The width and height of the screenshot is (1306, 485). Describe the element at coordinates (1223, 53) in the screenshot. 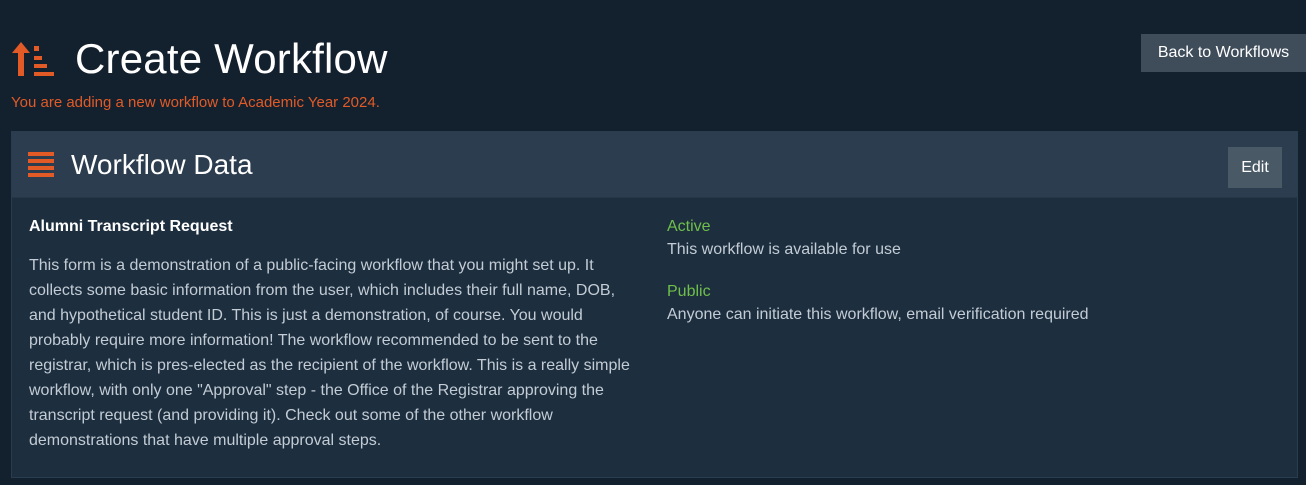

I see `back-to-workflows-button: Back to Workflows` at that location.